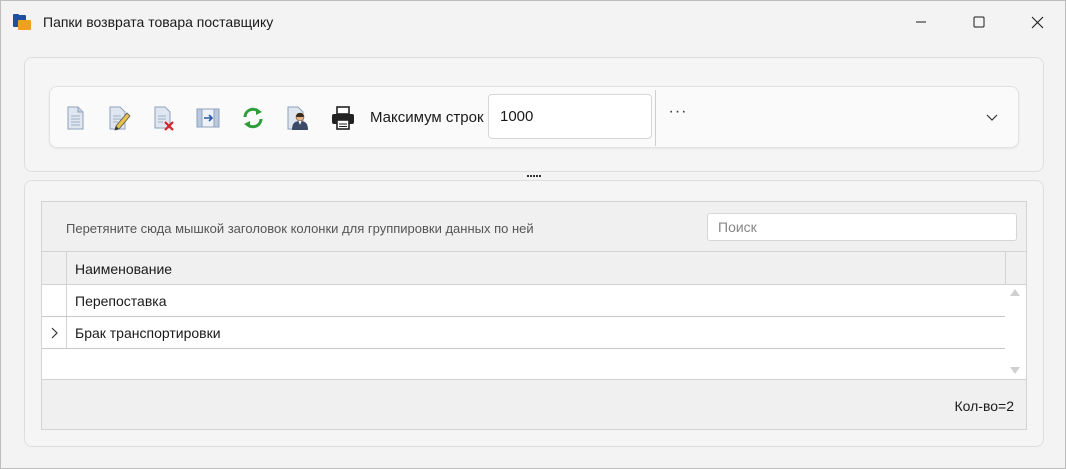 Image resolution: width=1066 pixels, height=469 pixels. Describe the element at coordinates (123, 269) in the screenshot. I see `column-header-name: Наименование` at that location.